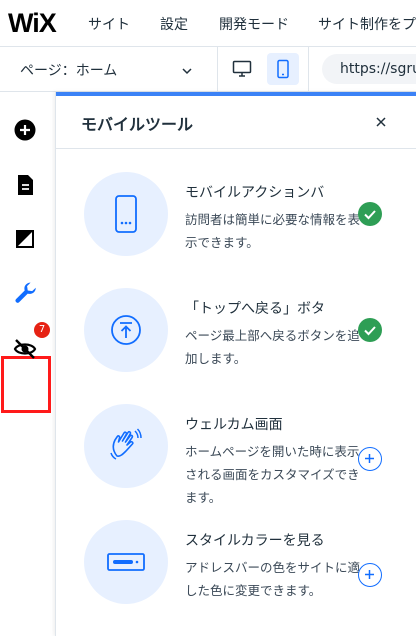  I want to click on tool-title: スタイルカラーを見る, so click(255, 541).